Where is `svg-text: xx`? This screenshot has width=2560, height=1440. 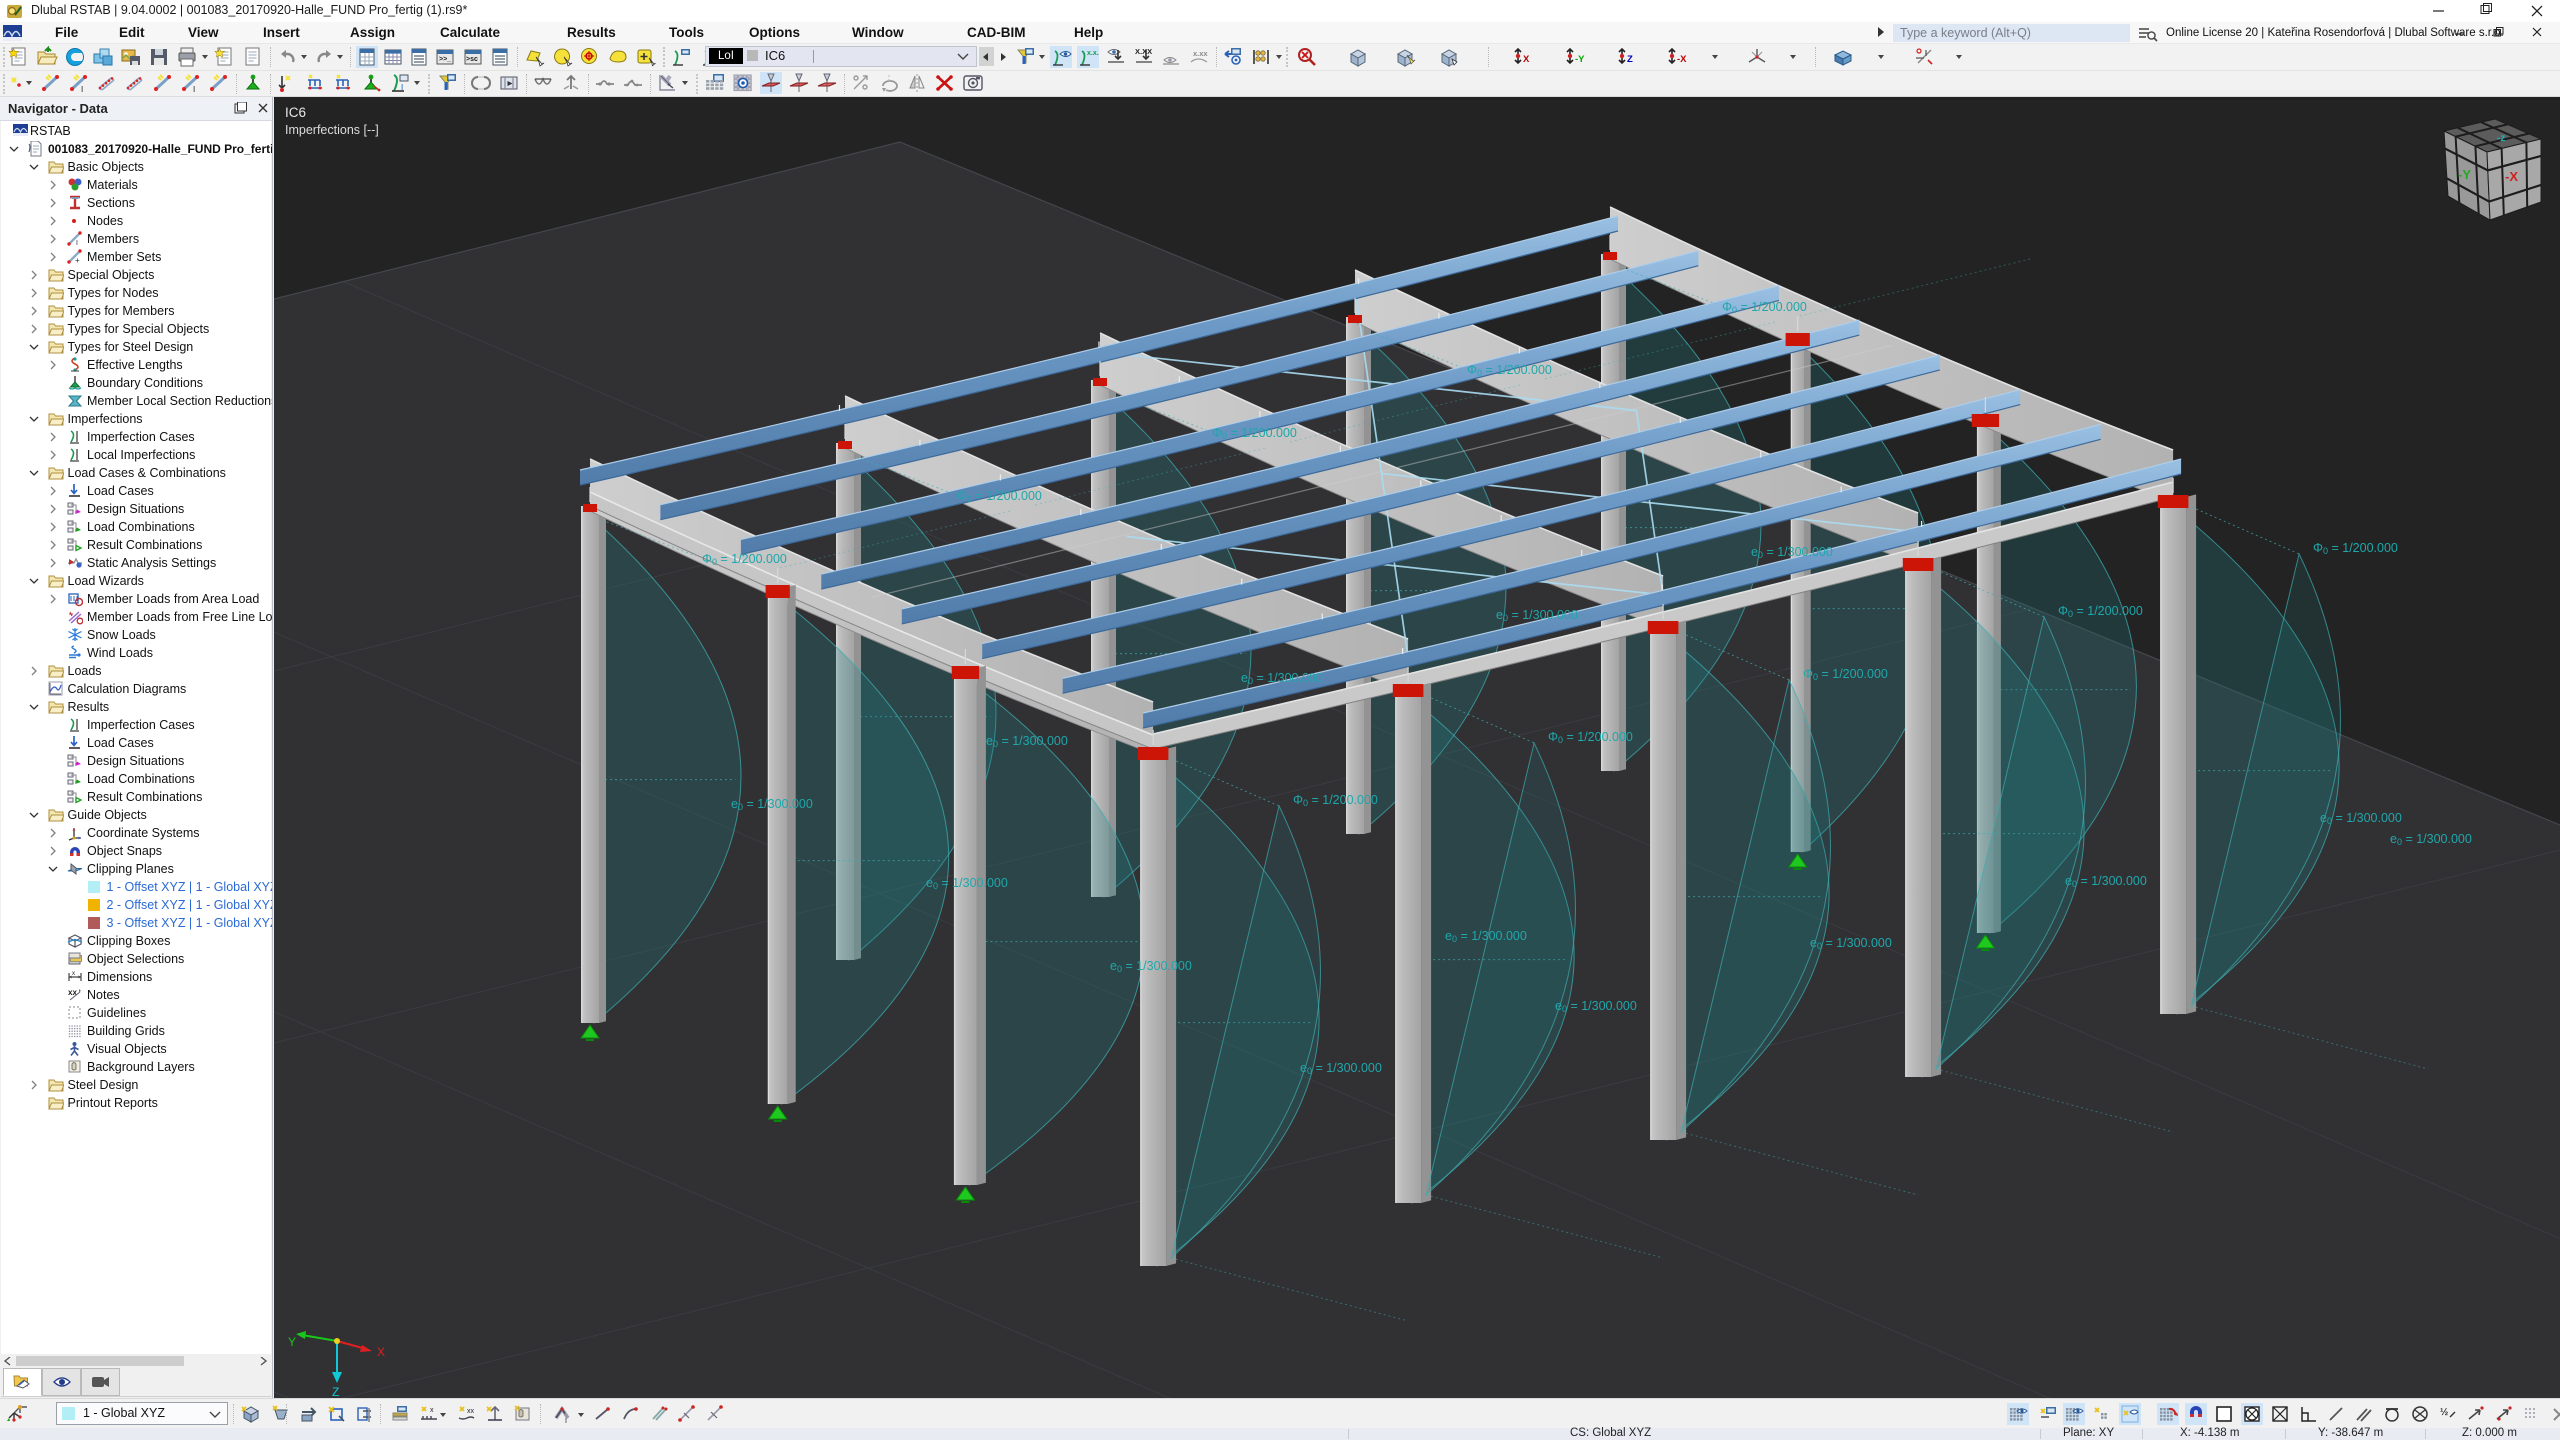
svg-text: xx is located at coordinates (471, 1411).